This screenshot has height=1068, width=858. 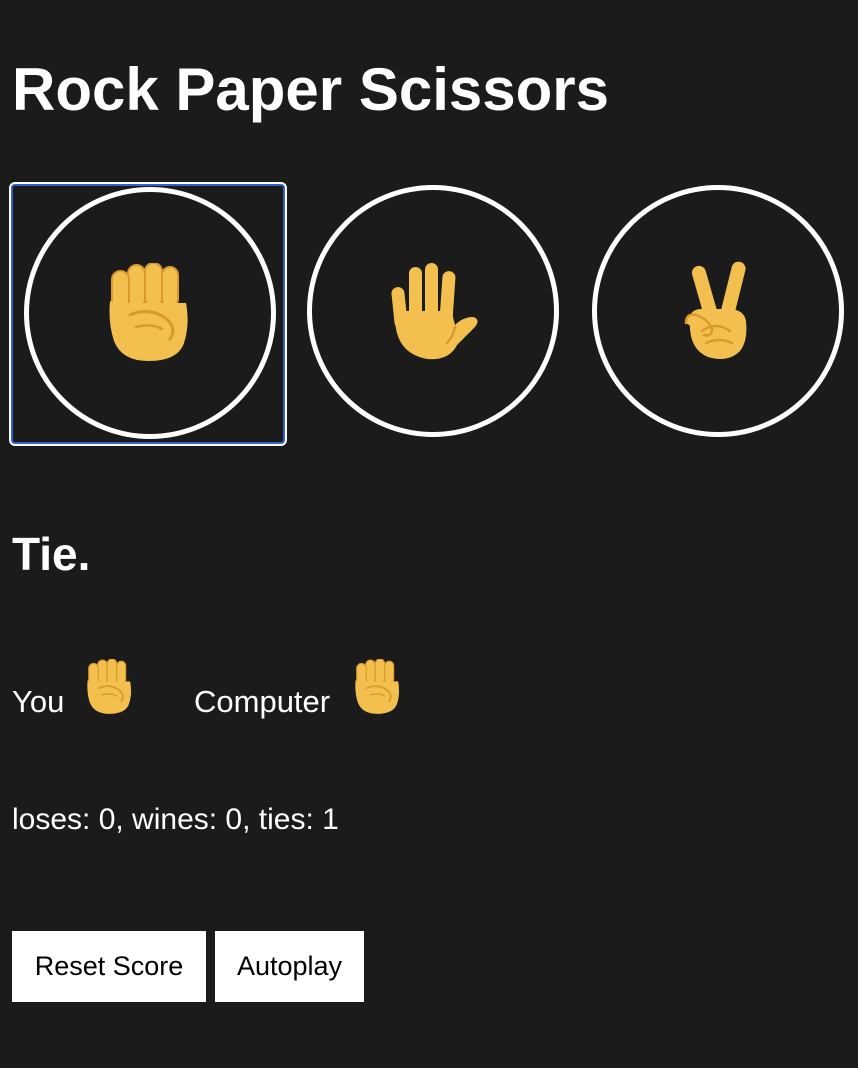 I want to click on moves-display: You Computer, so click(x=312, y=691).